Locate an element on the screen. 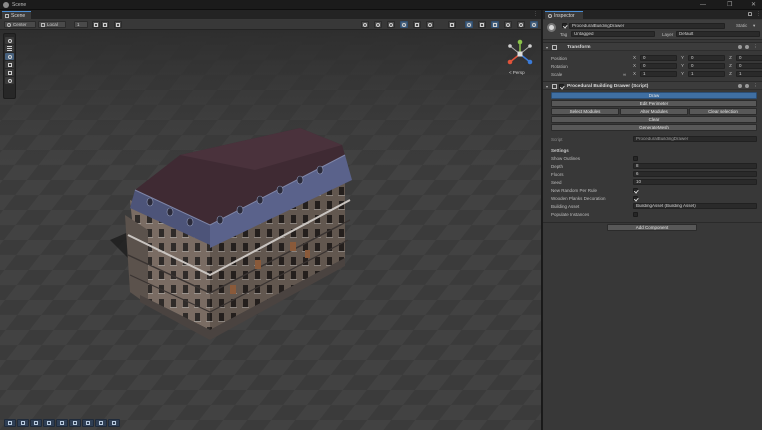 This screenshot has width=762, height=430. add-component-button: Add Component is located at coordinates (652, 227).